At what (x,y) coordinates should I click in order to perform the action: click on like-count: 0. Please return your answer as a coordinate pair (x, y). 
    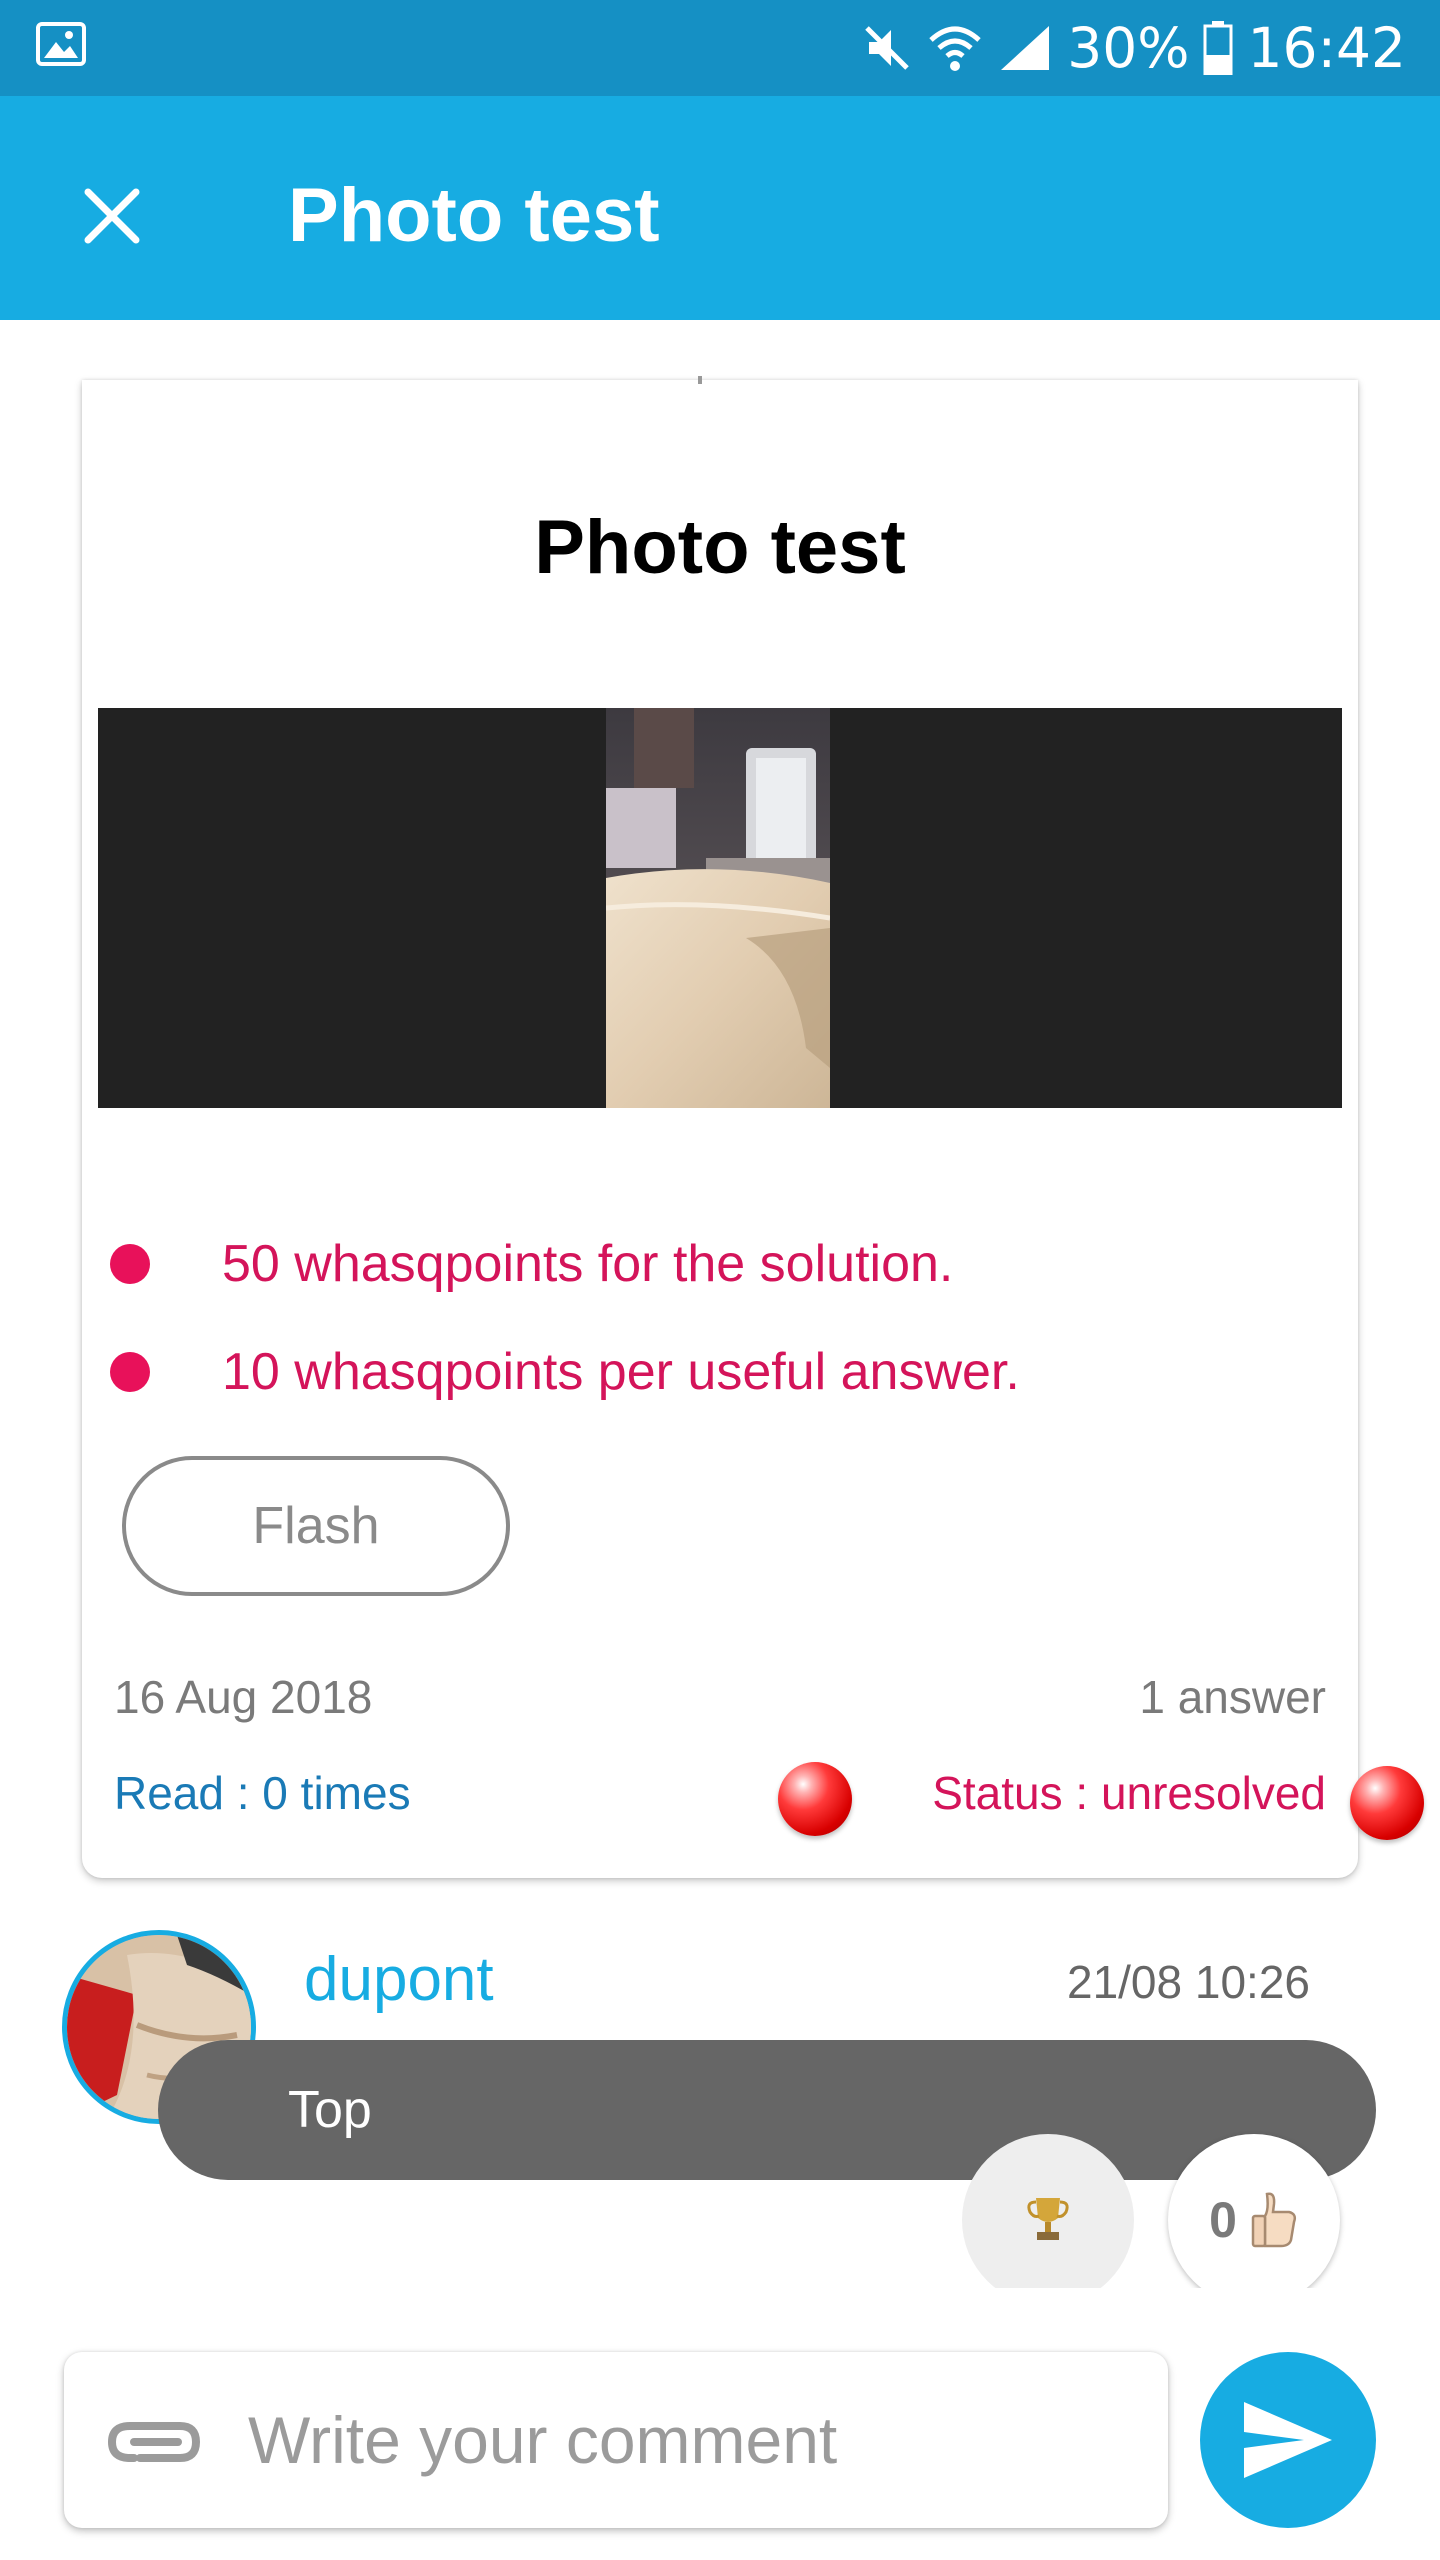
    Looking at the image, I should click on (1223, 2220).